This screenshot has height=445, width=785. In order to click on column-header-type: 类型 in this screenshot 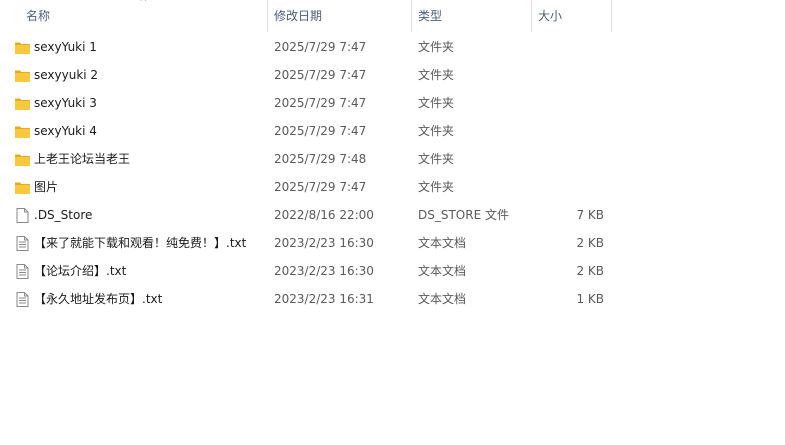, I will do `click(472, 16)`.